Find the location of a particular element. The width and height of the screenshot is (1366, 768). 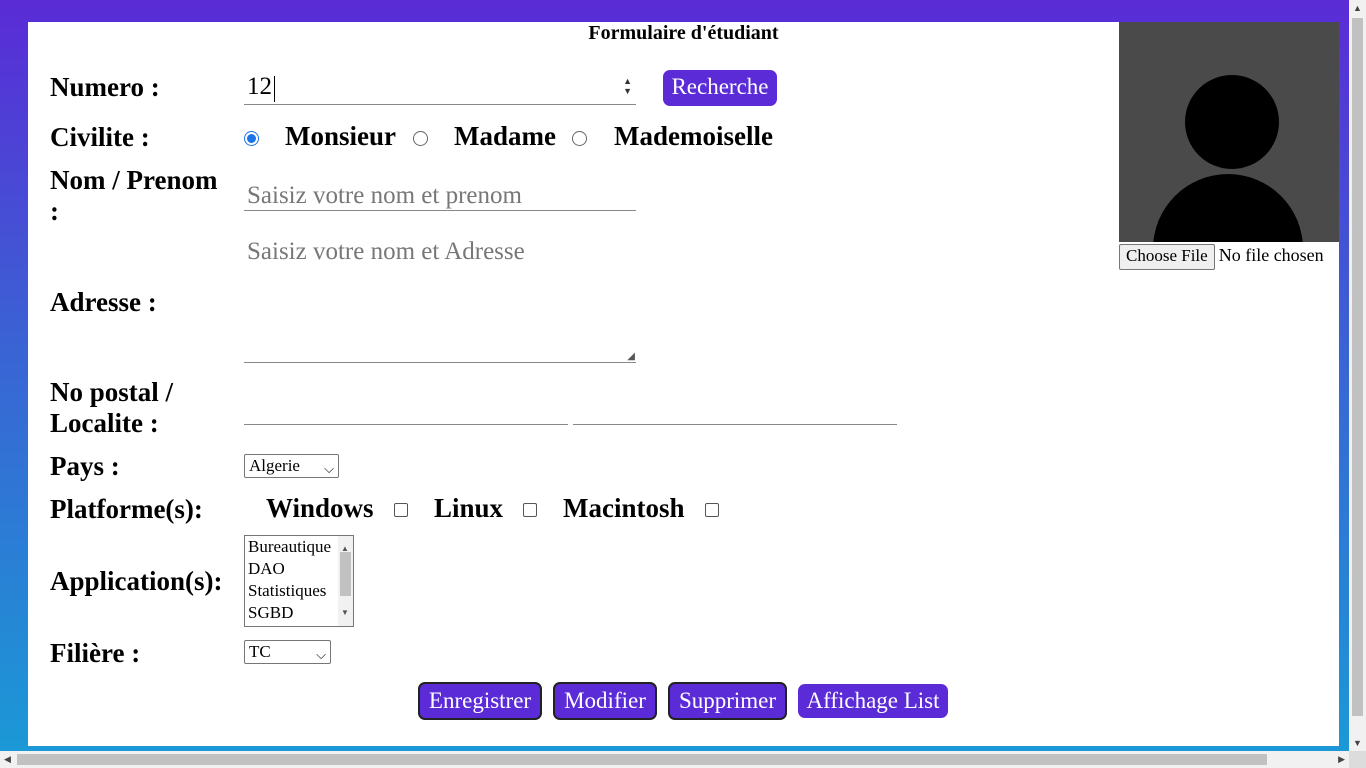

numero-input: 12 ▲ ▼ is located at coordinates (440, 89).